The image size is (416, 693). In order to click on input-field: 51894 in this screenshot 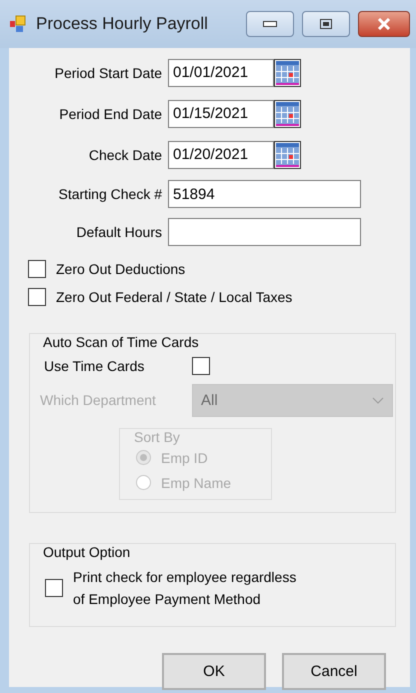, I will do `click(264, 194)`.